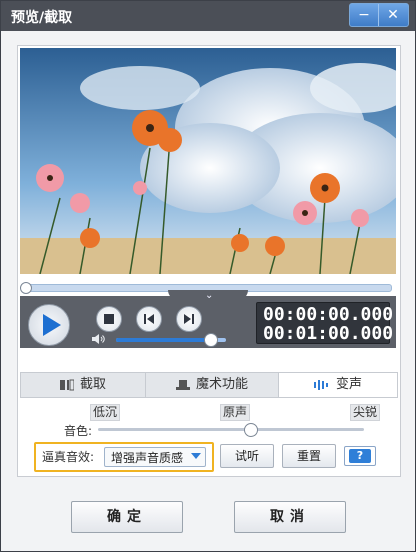 This screenshot has width=416, height=552. I want to click on feature-tabs: 截取 魔术功能 变声, so click(209, 385).